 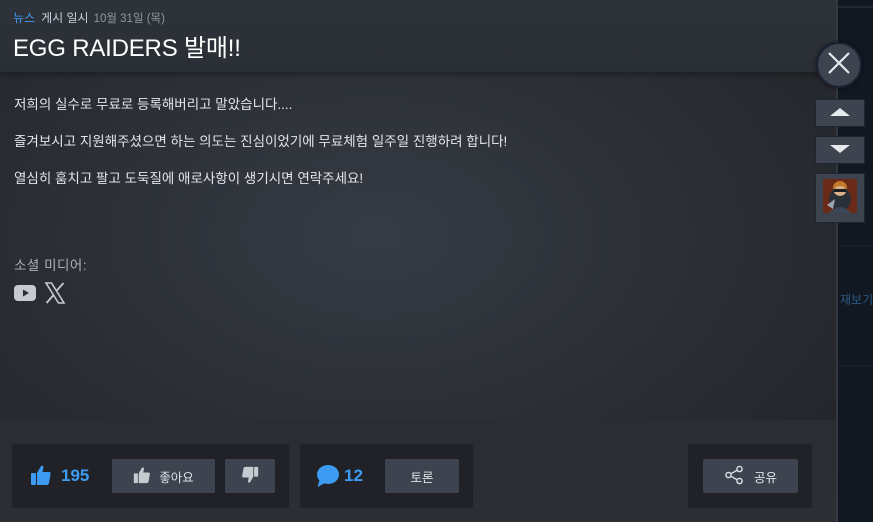 What do you see at coordinates (25, 295) in the screenshot?
I see `youtube-icon` at bounding box center [25, 295].